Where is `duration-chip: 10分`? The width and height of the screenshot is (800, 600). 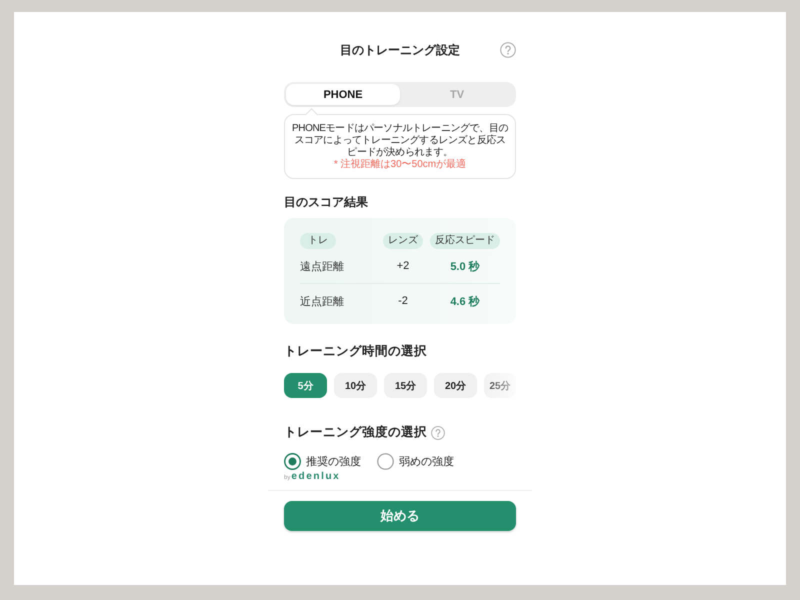
duration-chip: 10分 is located at coordinates (355, 385).